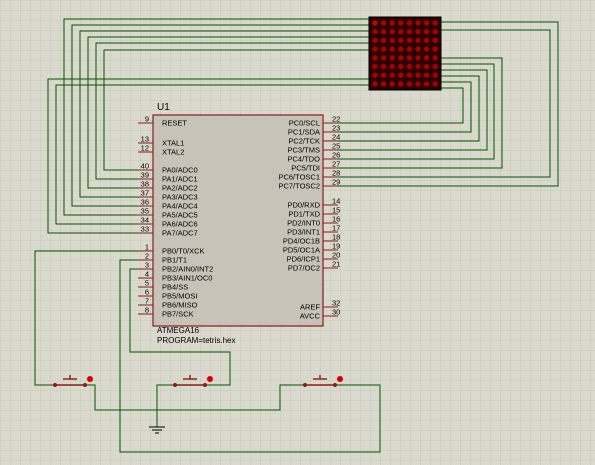 The image size is (595, 465). What do you see at coordinates (336, 155) in the screenshot?
I see `pin-number: 26` at bounding box center [336, 155].